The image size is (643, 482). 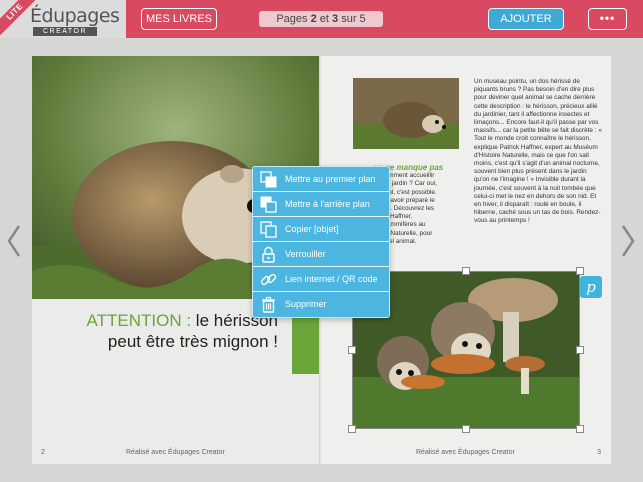 I want to click on left-page-footer: Réalisé avec Édupages Creator, so click(x=175, y=452).